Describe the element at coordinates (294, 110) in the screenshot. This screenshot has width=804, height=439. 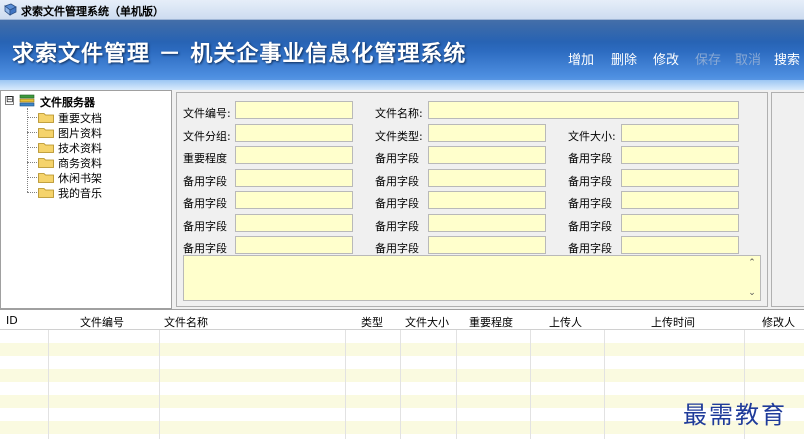
I see `file-number-input` at that location.